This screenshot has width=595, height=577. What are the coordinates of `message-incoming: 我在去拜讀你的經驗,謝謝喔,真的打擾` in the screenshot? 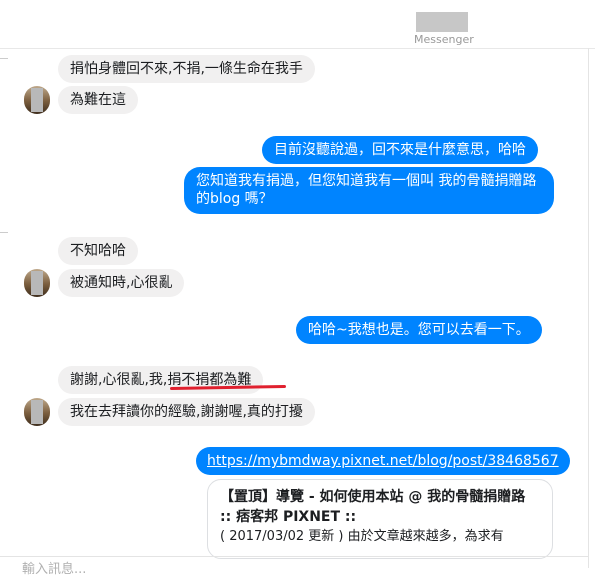 It's located at (186, 412).